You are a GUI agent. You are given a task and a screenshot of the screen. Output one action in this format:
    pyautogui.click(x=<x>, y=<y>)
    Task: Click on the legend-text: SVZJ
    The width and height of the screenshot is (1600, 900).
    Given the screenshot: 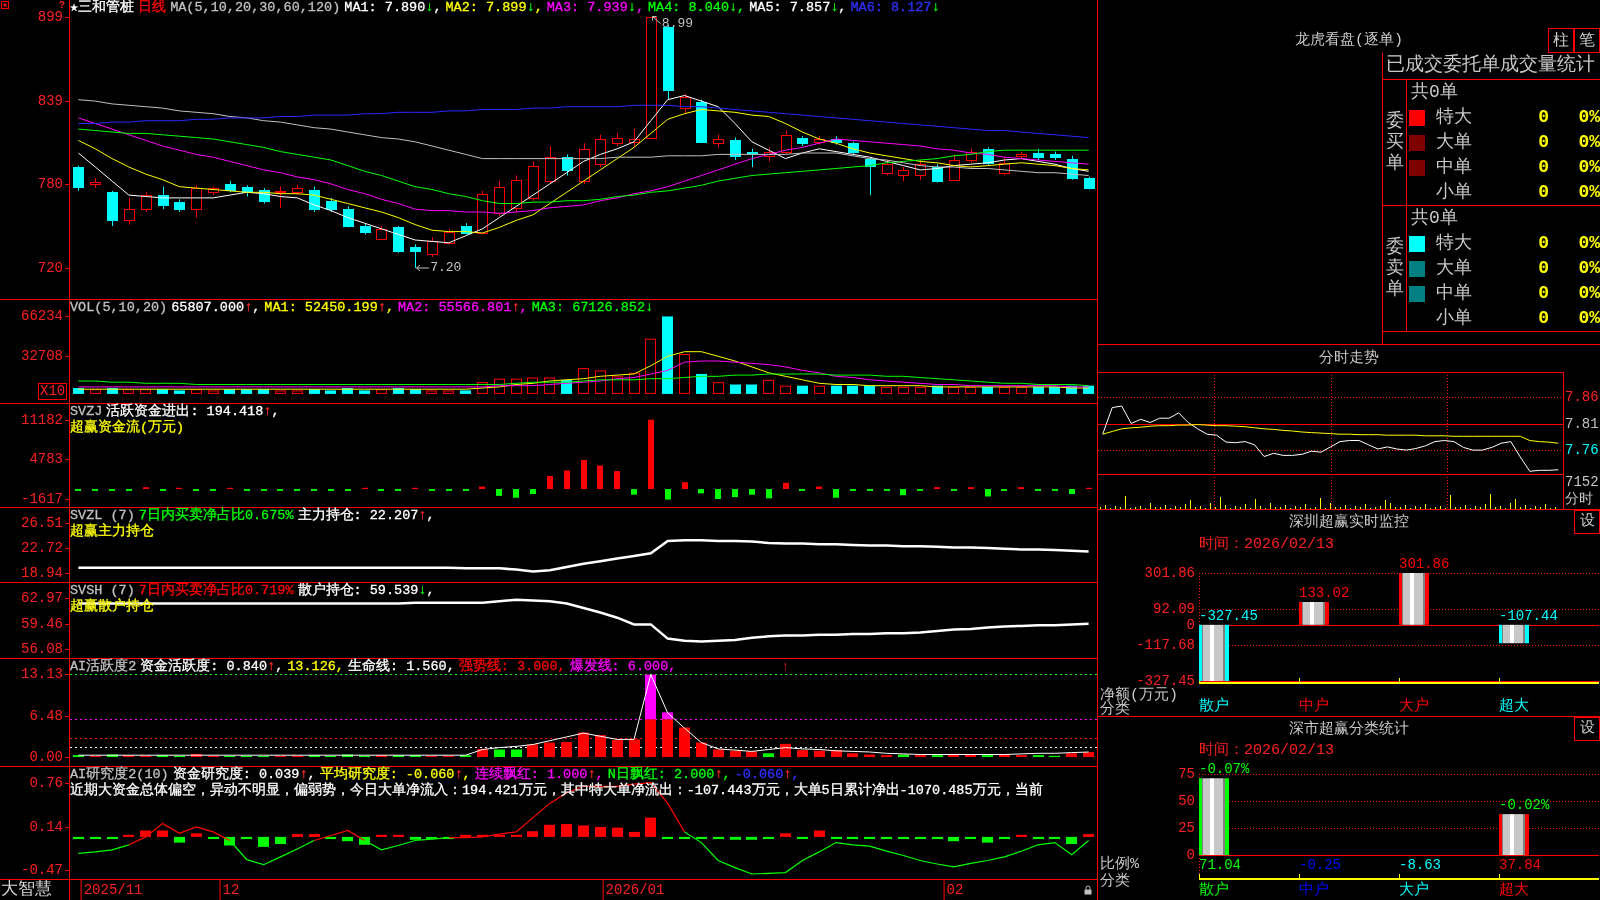 What is the action you would take?
    pyautogui.click(x=86, y=411)
    